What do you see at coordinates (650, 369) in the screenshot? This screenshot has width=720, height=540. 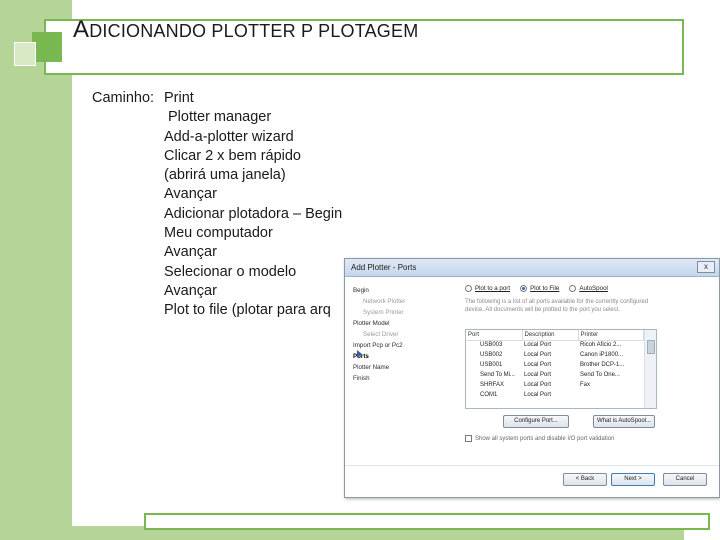 I see `ports-list-scrollbar` at bounding box center [650, 369].